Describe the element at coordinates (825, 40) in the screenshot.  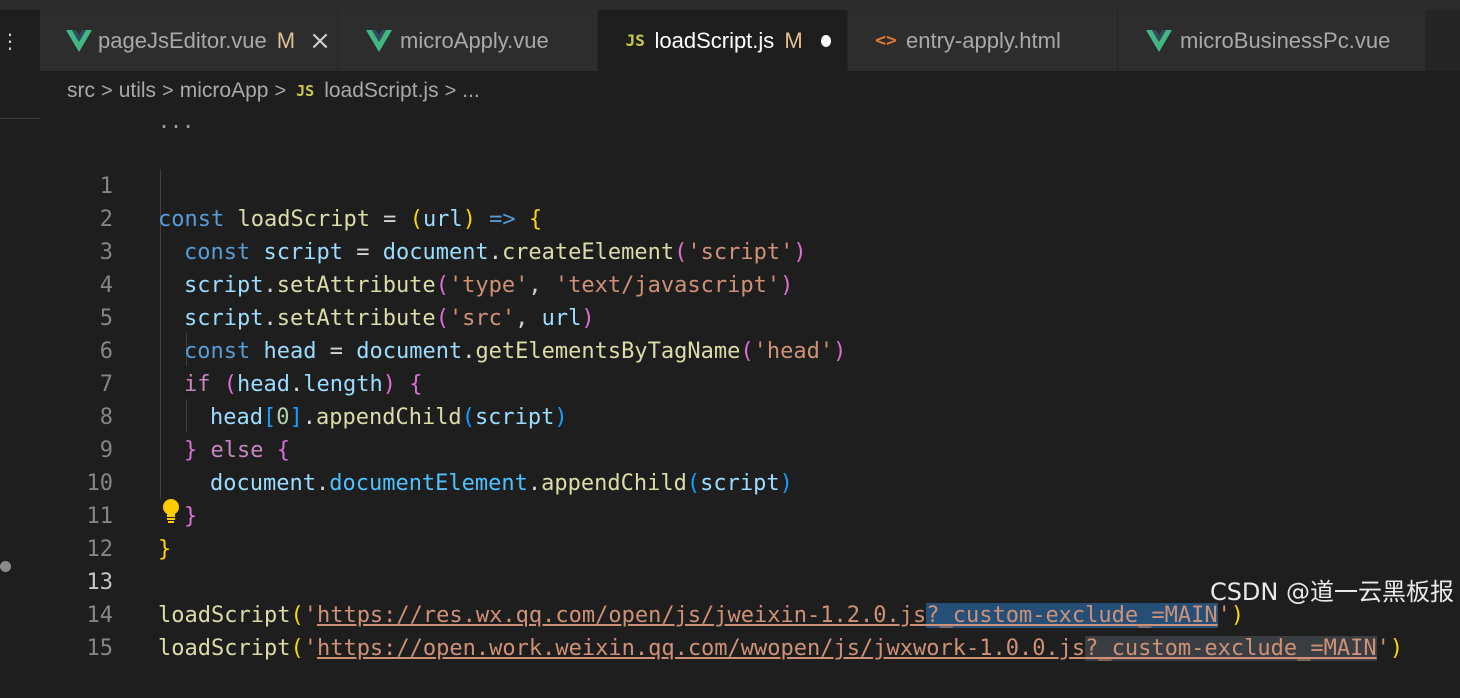
I see `unsaved-dot-icon` at that location.